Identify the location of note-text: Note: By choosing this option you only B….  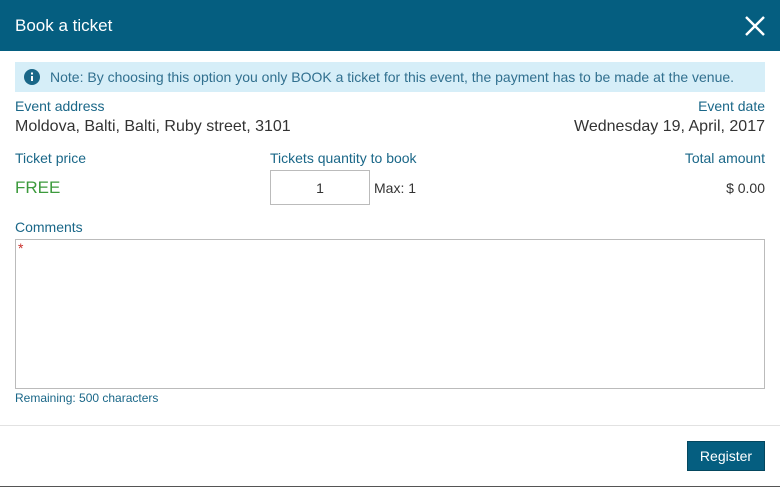
(392, 77).